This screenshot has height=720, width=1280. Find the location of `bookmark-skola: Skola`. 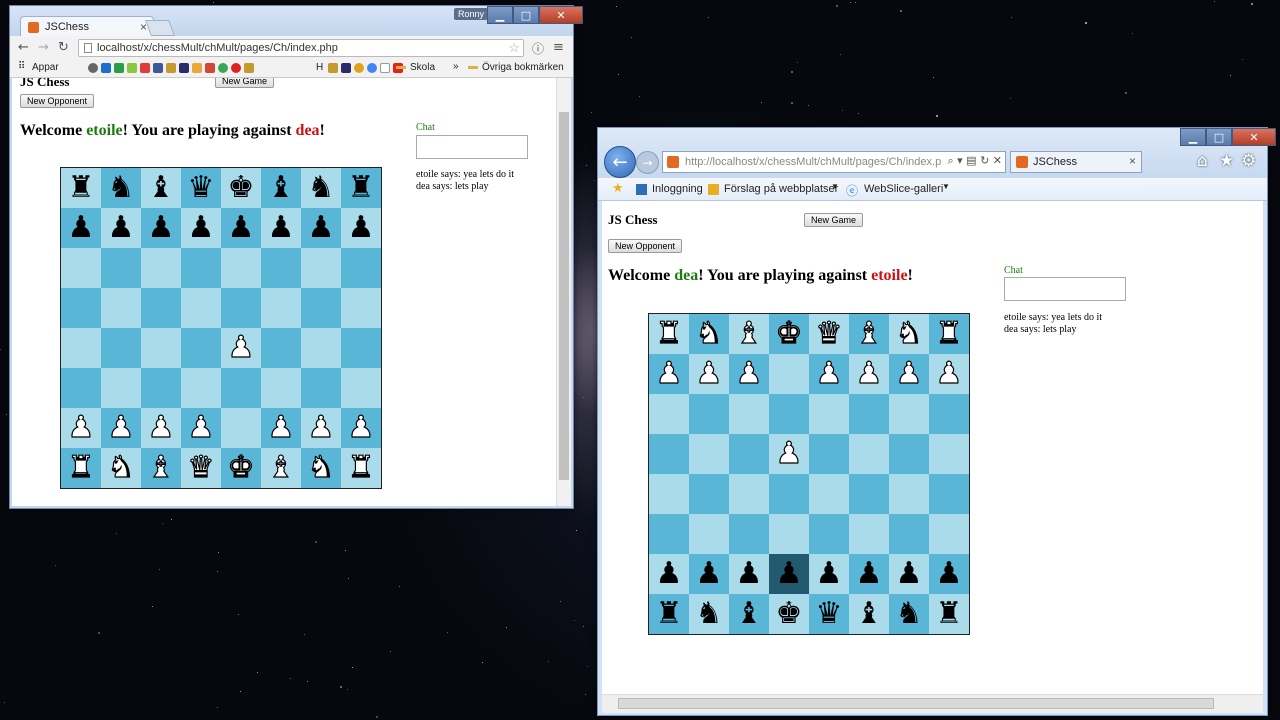

bookmark-skola: Skola is located at coordinates (422, 67).